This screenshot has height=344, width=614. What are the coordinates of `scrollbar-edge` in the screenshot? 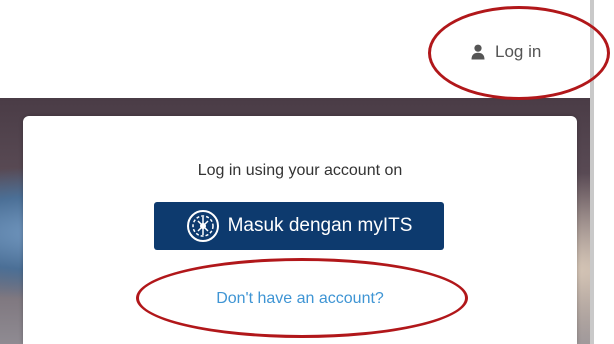 It's located at (592, 172).